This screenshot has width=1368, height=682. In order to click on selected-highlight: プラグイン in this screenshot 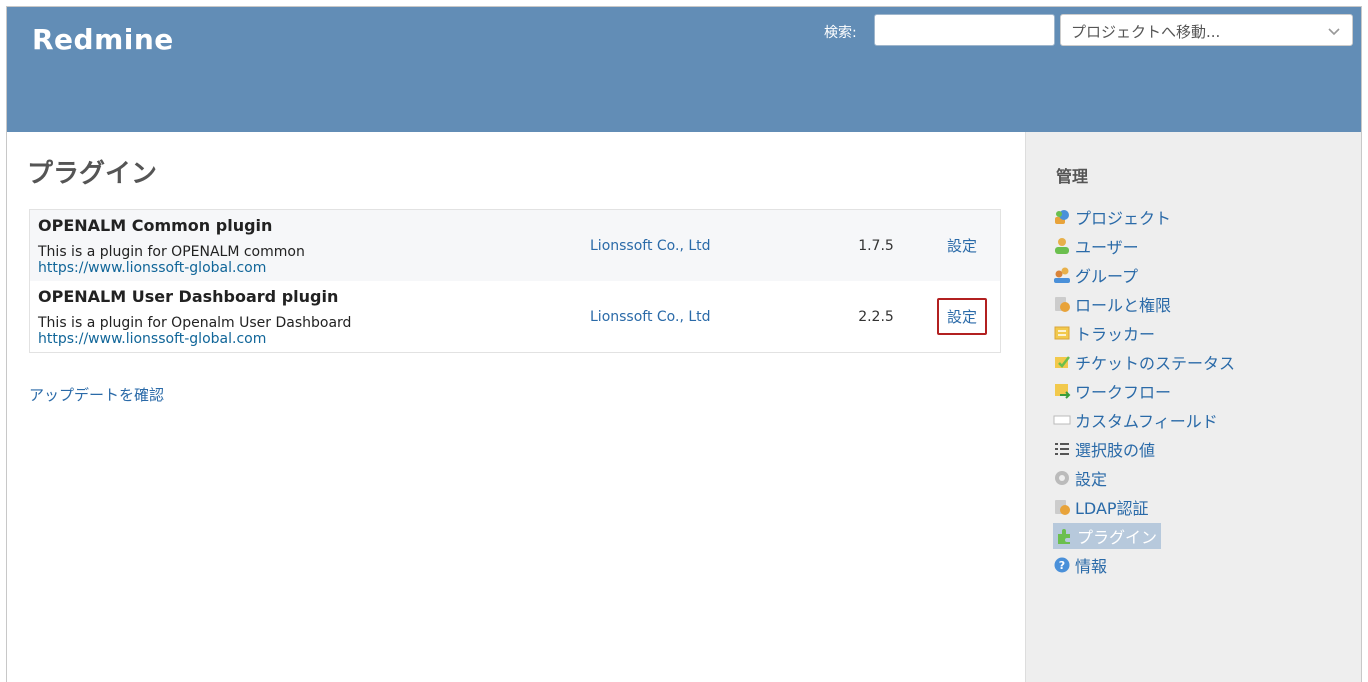, I will do `click(1107, 535)`.